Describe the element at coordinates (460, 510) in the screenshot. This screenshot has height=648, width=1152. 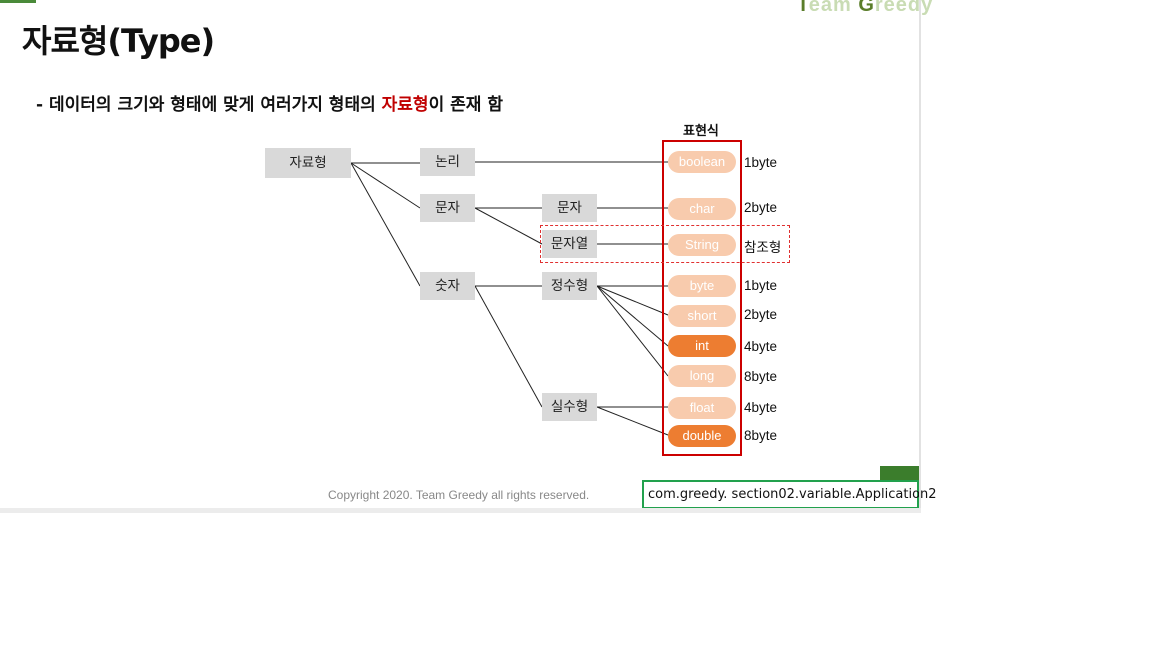
I see `slide-edge-bottom` at that location.